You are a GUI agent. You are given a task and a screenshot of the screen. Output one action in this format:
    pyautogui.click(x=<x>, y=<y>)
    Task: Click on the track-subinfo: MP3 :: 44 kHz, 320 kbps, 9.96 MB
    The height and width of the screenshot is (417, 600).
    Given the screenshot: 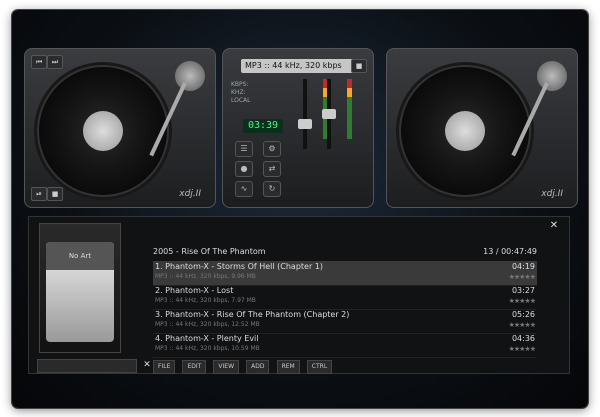 What is the action you would take?
    pyautogui.click(x=205, y=276)
    